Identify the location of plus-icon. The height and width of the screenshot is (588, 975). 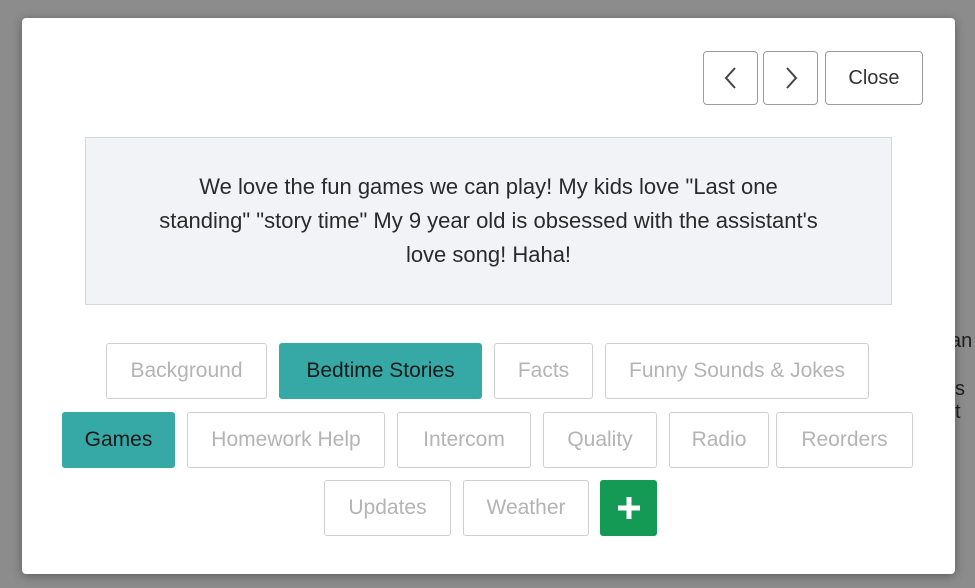
(628, 508).